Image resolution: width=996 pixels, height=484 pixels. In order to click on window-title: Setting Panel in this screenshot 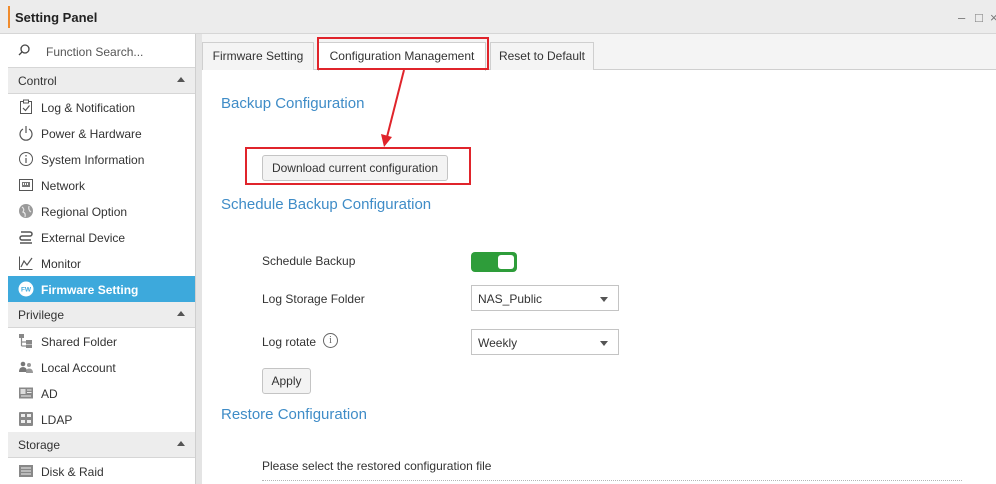, I will do `click(56, 17)`.